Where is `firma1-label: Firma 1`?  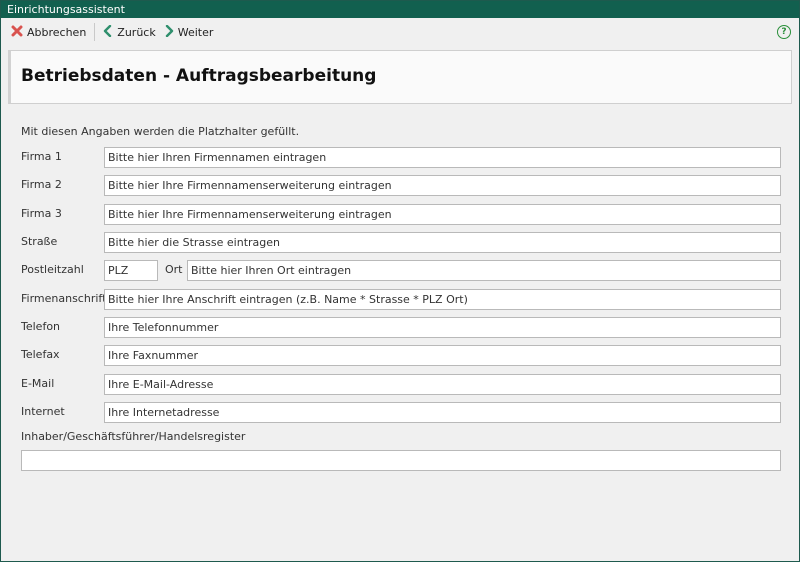
firma1-label: Firma 1 is located at coordinates (41, 156).